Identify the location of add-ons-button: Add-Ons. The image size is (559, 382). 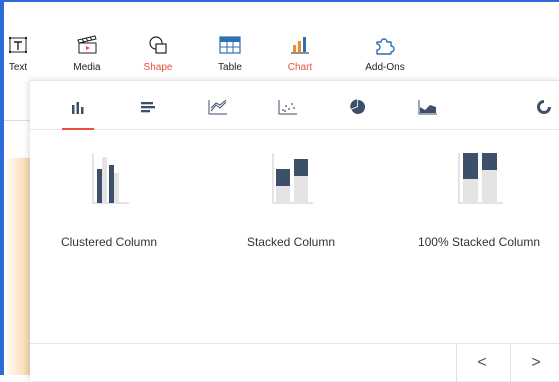
(385, 51).